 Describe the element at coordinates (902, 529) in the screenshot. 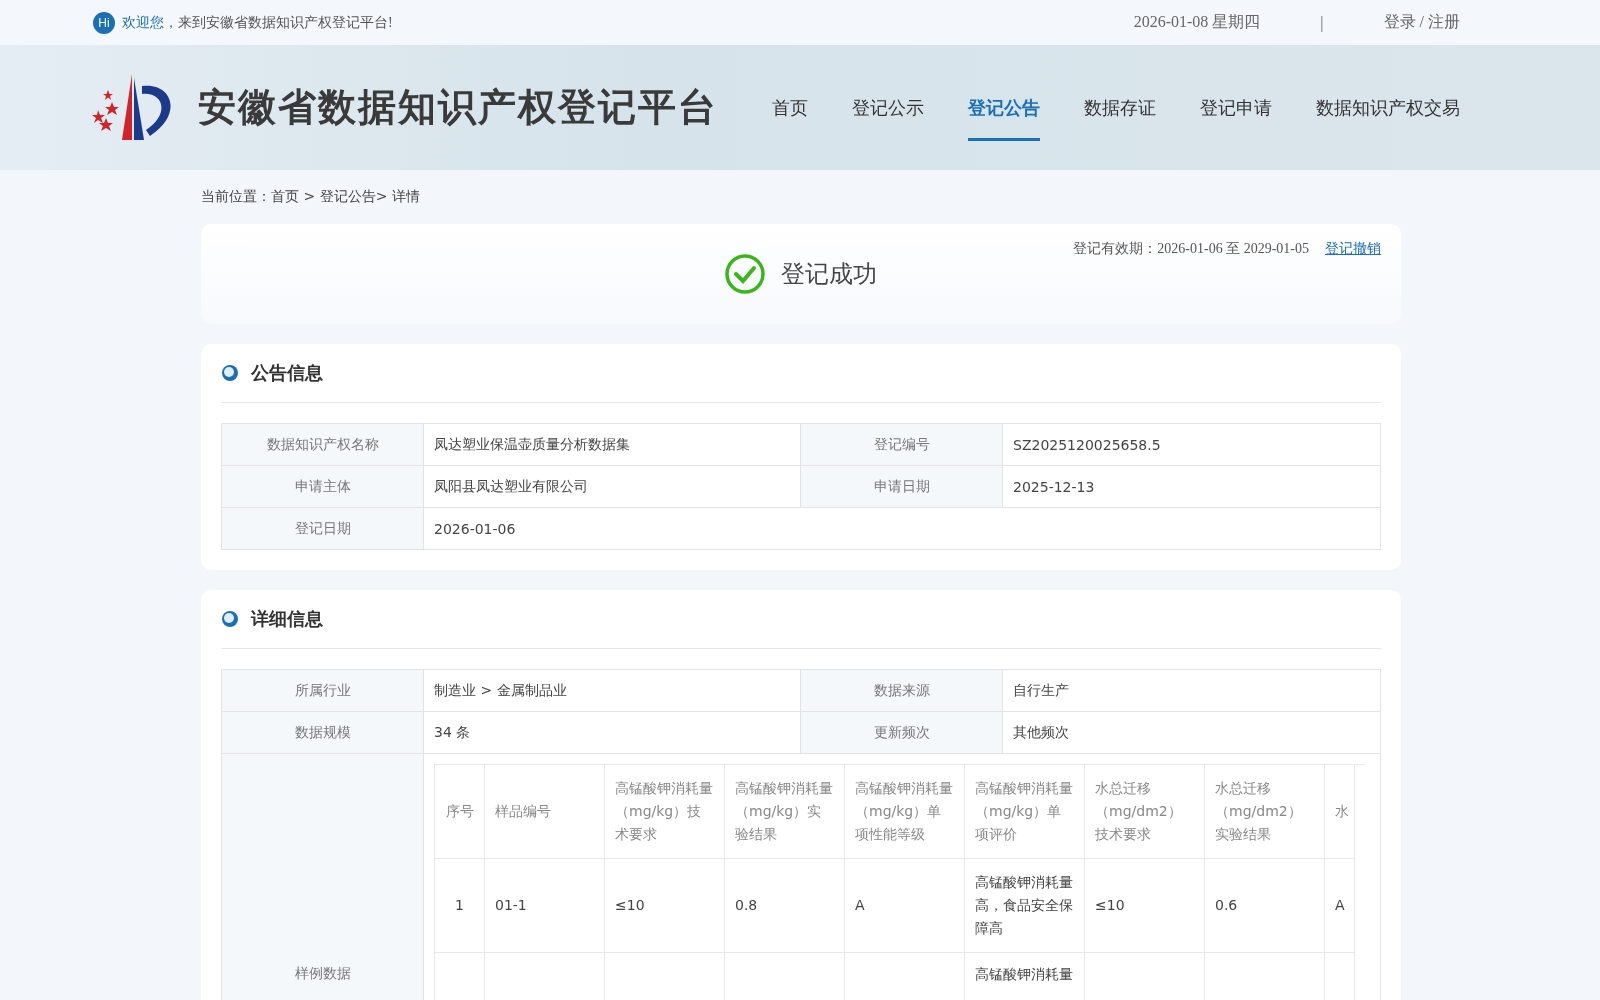

I see `field-value: 2026-01-06` at that location.